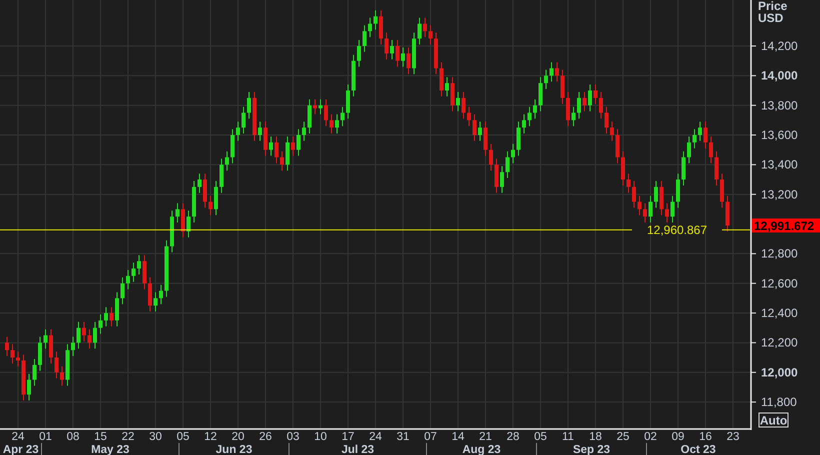 This screenshot has height=455, width=820. Describe the element at coordinates (238, 437) in the screenshot. I see `date-label: 20` at that location.